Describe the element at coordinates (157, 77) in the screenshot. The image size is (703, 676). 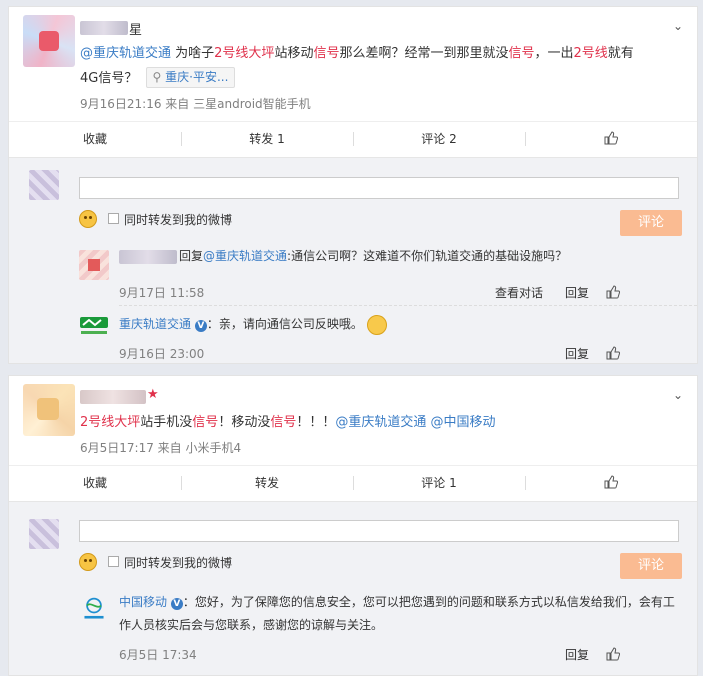
I see `location-pin-icon: ⚲` at that location.